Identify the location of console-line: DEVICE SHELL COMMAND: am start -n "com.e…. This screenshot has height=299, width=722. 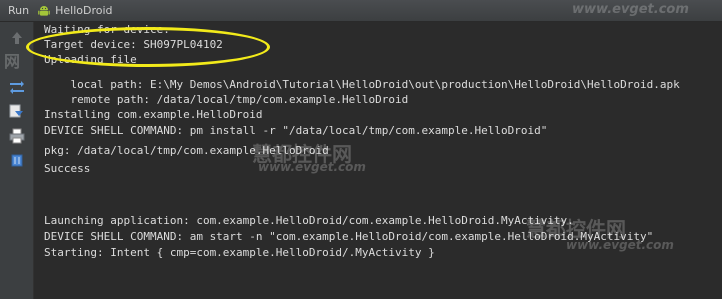
(349, 236).